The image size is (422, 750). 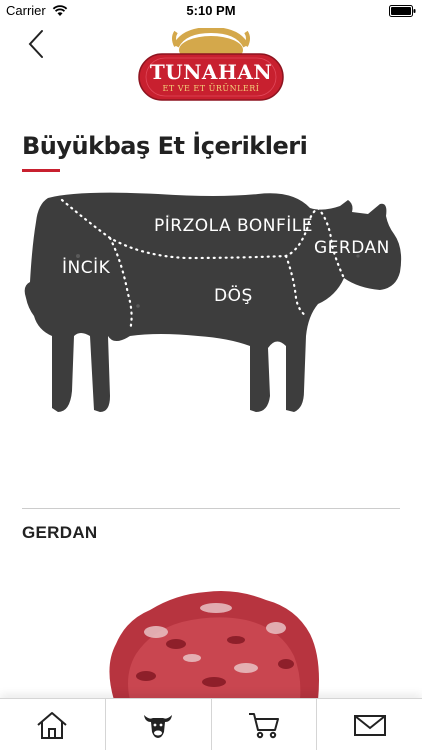 I want to click on status-bar: Carrier 5:10 PM, so click(x=211, y=11).